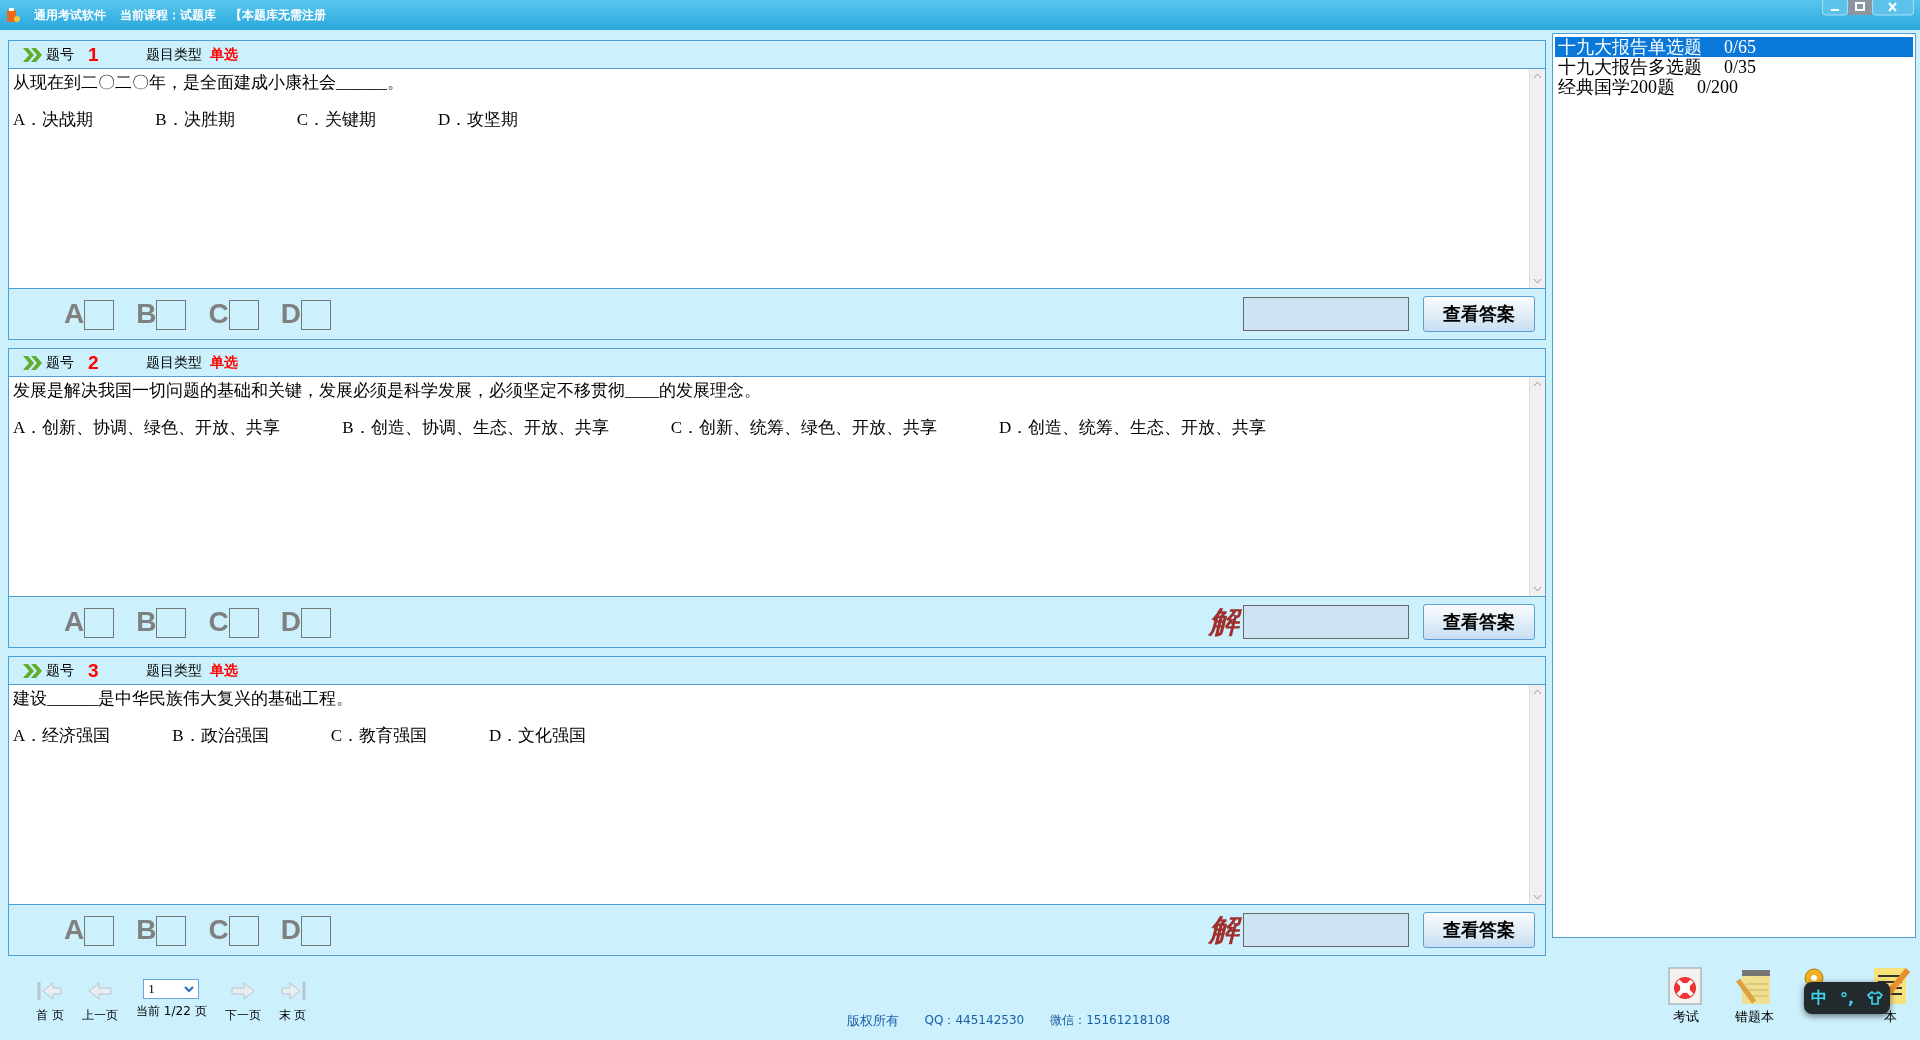 The image size is (1920, 1040). Describe the element at coordinates (974, 1020) in the screenshot. I see `footer-text: QQ：445142530` at that location.